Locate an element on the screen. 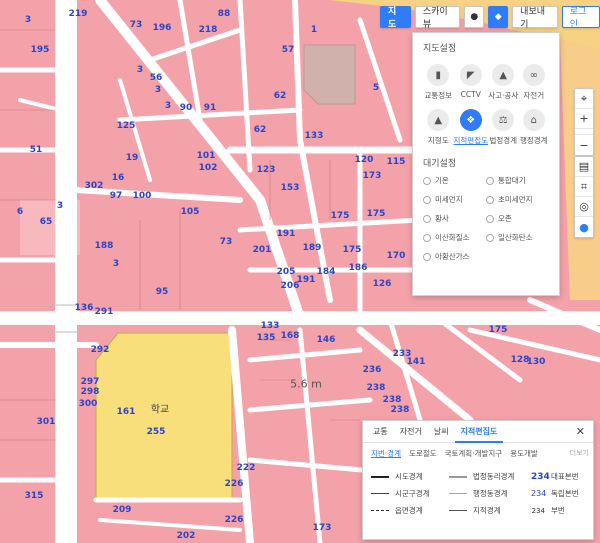  building is located at coordinates (329, 74).